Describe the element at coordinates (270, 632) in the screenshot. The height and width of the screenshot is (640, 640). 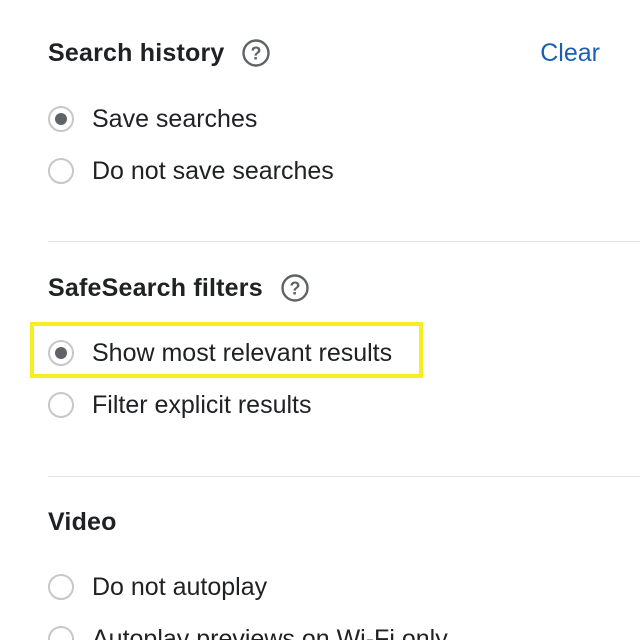
I see `option-label: Autoplay previews on Wi-Fi only` at that location.